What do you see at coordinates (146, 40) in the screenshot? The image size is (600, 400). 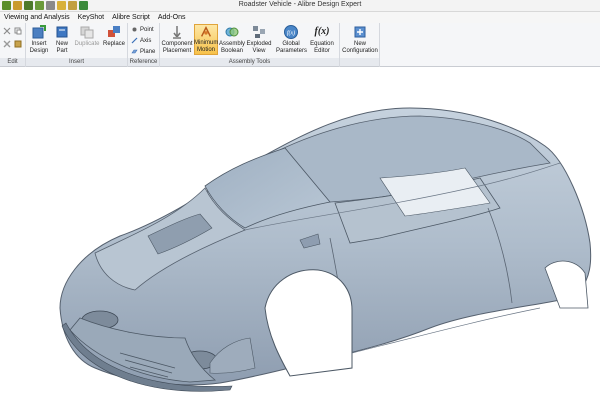 I see `axis-label: Axis` at bounding box center [146, 40].